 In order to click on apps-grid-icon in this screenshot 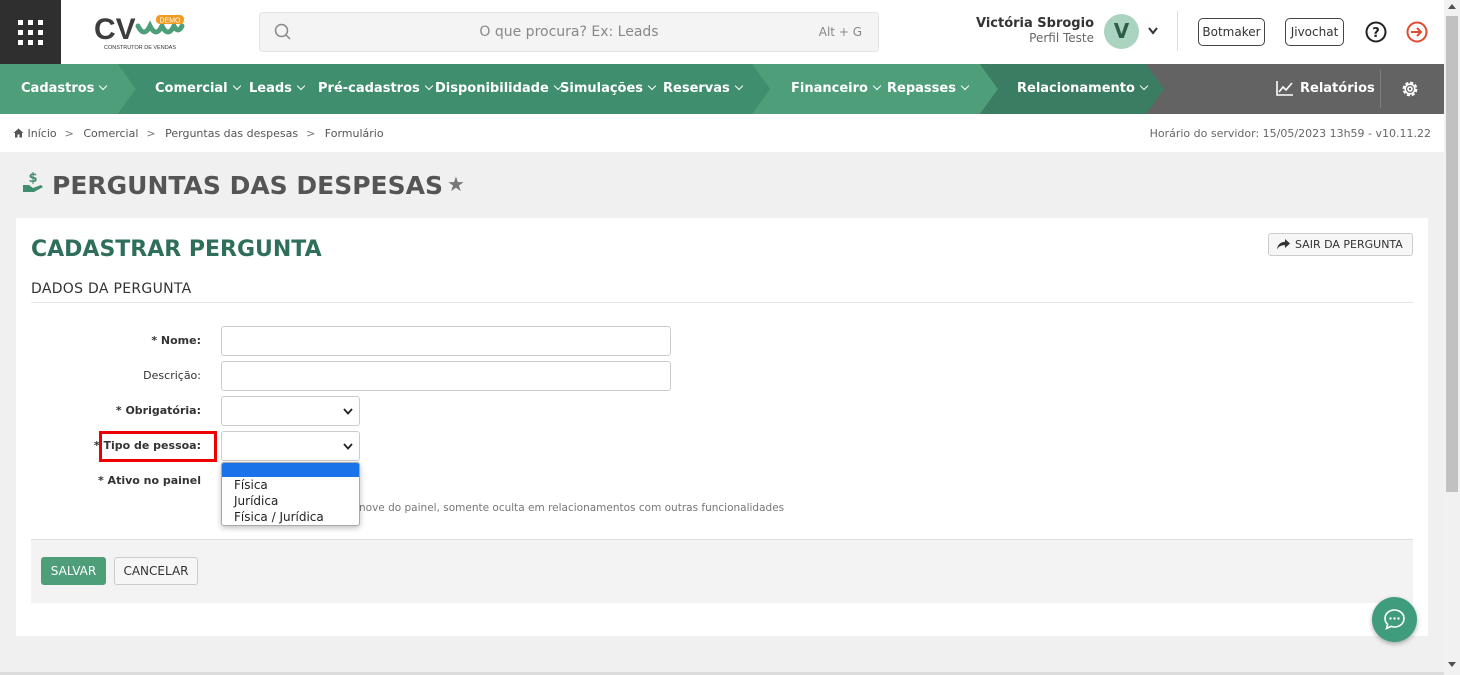, I will do `click(30, 32)`.